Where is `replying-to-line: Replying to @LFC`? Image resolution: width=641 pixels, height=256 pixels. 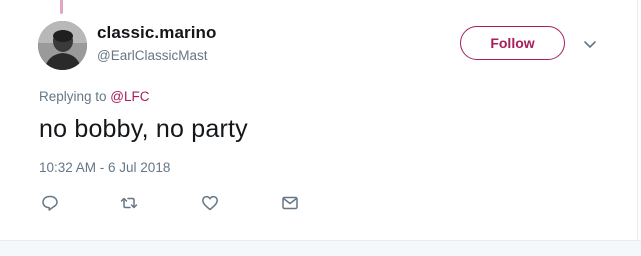
replying-to-line: Replying to @LFC is located at coordinates (94, 96).